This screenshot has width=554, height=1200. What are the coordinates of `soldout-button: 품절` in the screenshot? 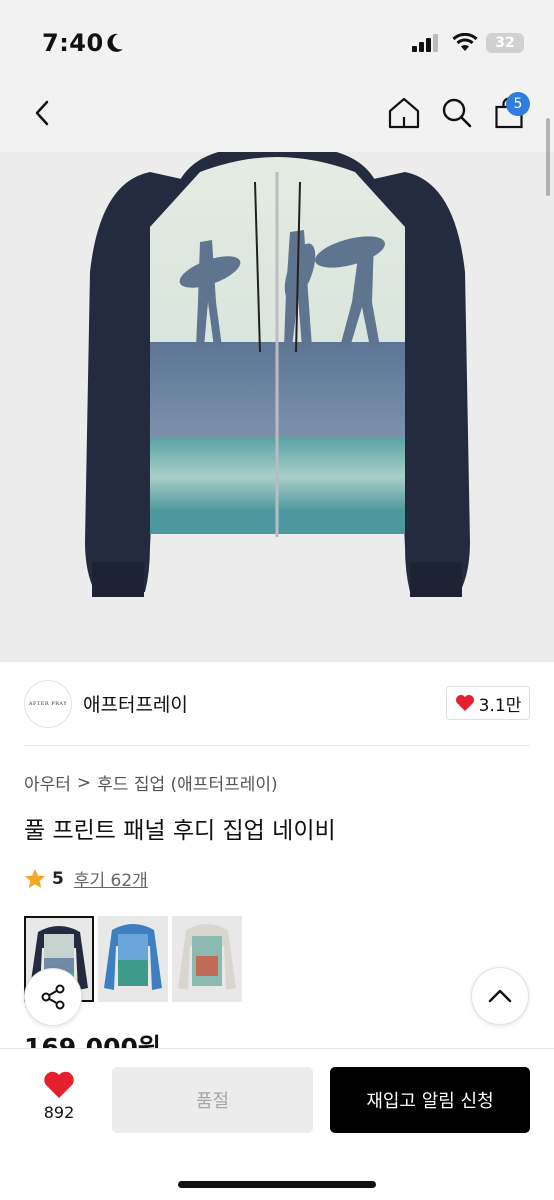 It's located at (212, 1100).